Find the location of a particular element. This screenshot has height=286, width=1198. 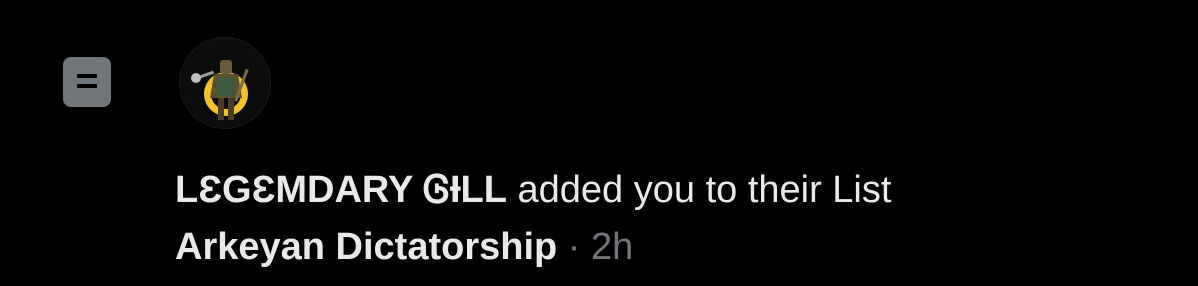

avatar is located at coordinates (225, 83).